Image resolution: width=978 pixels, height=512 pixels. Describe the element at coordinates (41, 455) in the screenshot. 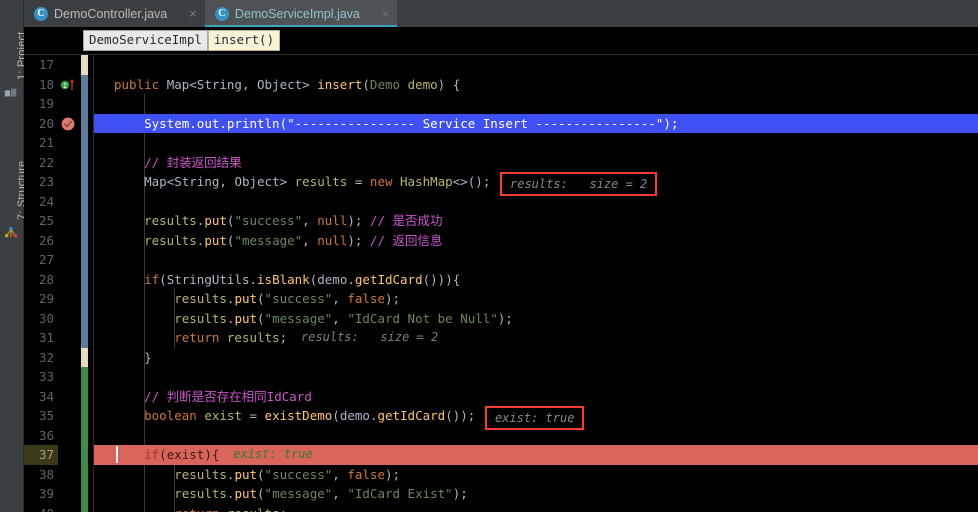

I see `line-number: 37` at that location.